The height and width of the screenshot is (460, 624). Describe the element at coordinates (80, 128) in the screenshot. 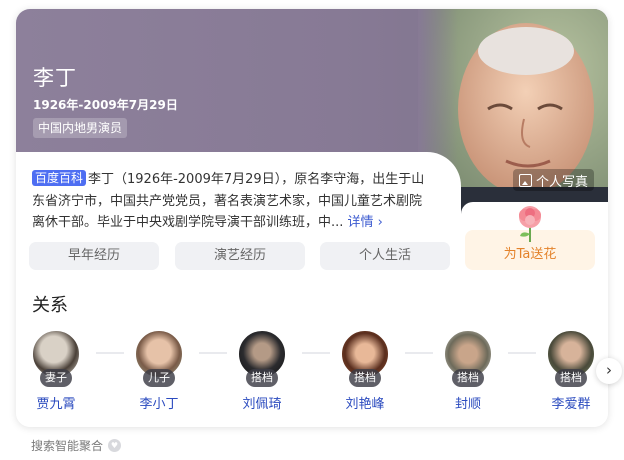

I see `occupation-tag: 中国内地男演员` at that location.